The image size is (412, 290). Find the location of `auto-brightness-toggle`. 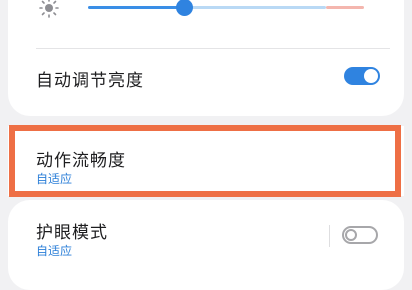

auto-brightness-toggle is located at coordinates (362, 76).